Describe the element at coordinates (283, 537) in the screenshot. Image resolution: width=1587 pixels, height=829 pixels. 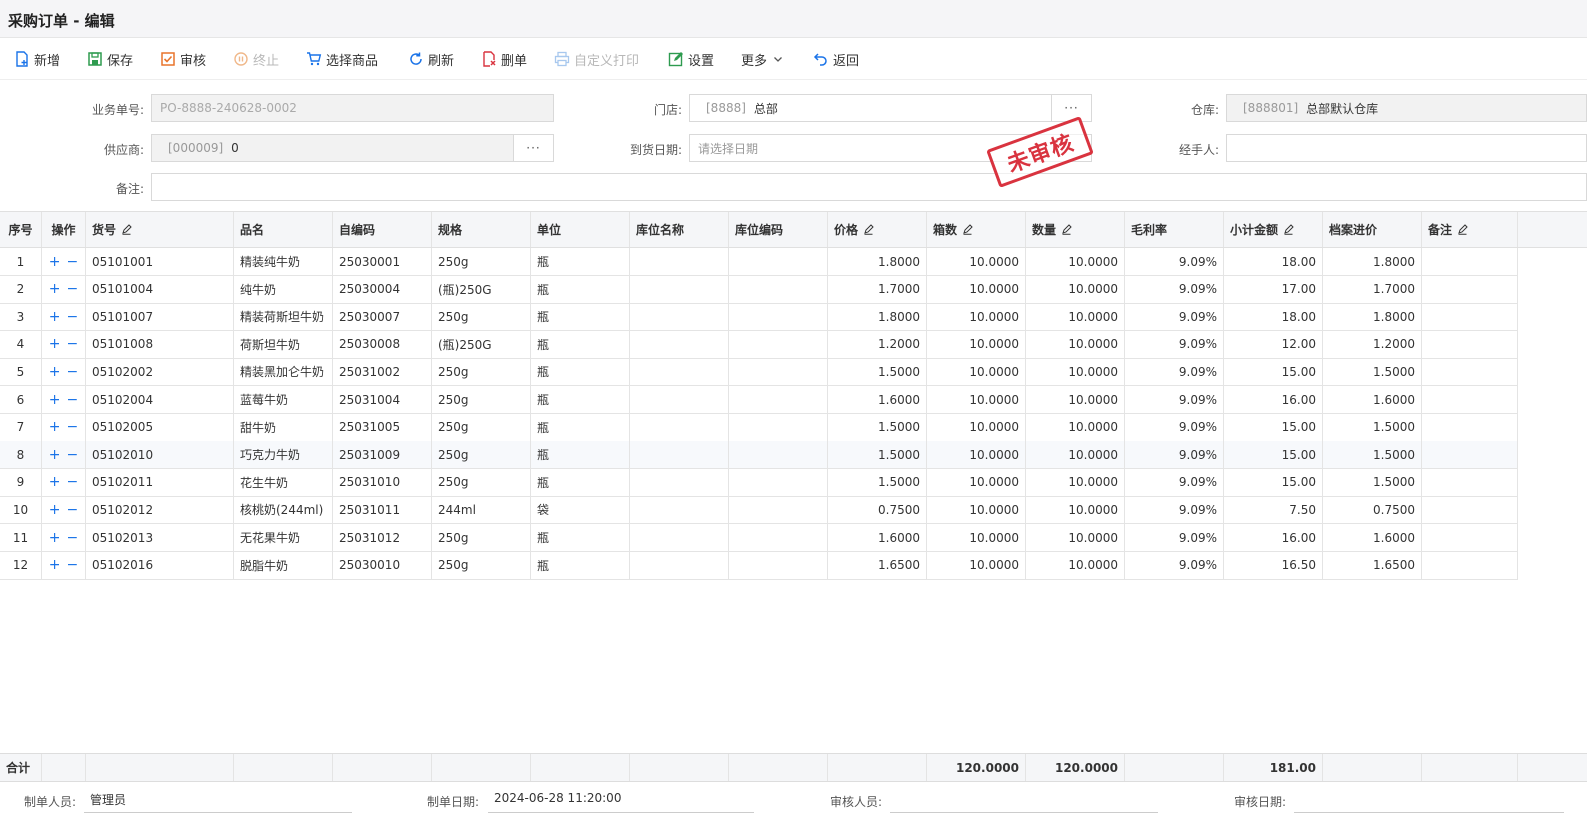
I see `cell-name: 无花果牛奶` at that location.